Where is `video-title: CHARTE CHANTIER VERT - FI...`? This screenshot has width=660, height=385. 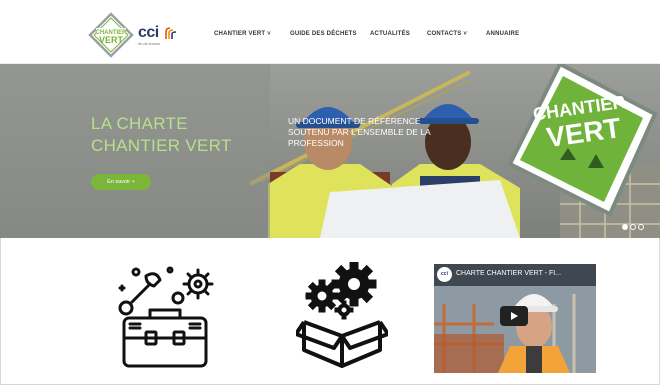 video-title: CHARTE CHANTIER VERT - FI... is located at coordinates (509, 273).